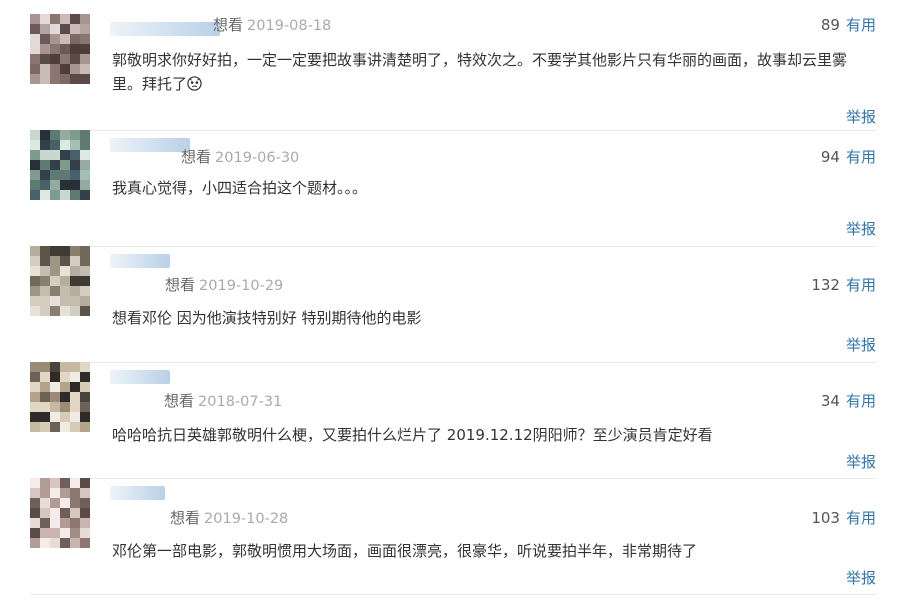 Image resolution: width=900 pixels, height=600 pixels. I want to click on vote-area: 132 有用, so click(843, 285).